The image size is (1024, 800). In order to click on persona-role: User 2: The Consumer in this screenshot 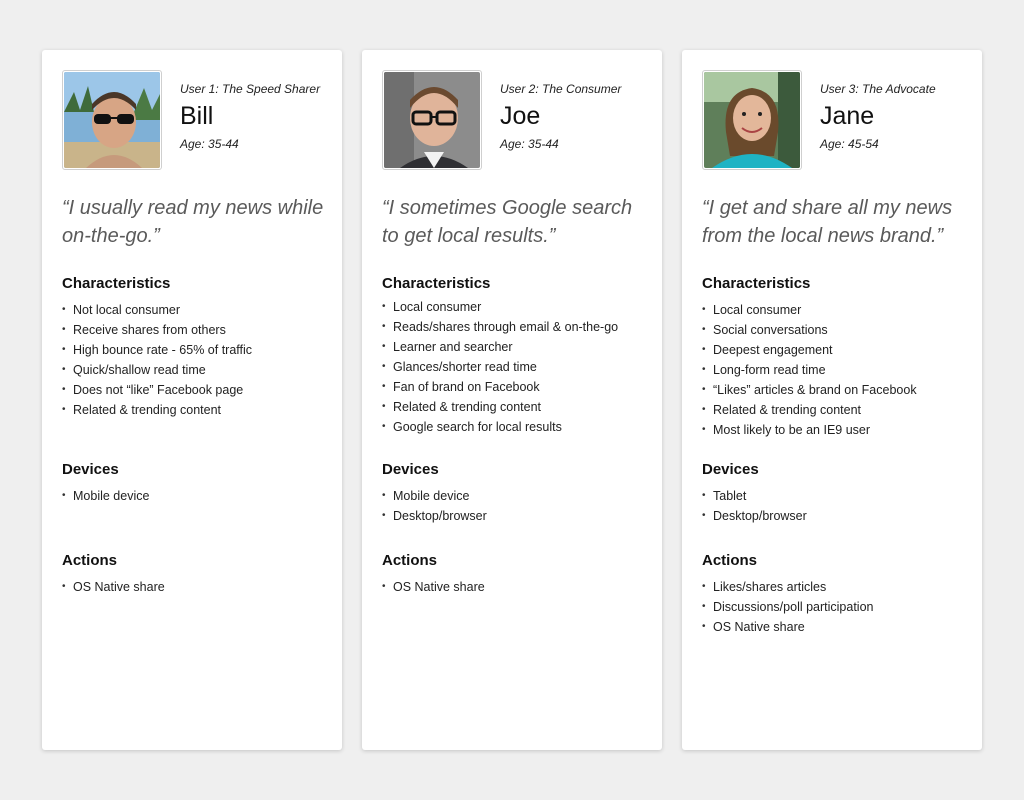, I will do `click(561, 89)`.